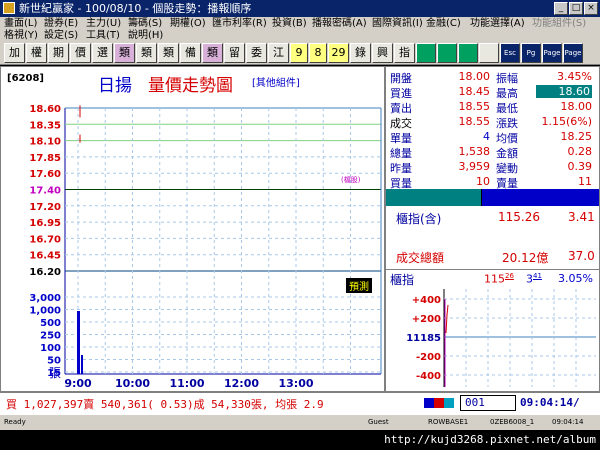  What do you see at coordinates (576, 8) in the screenshot?
I see `maximize-button: □` at bounding box center [576, 8].